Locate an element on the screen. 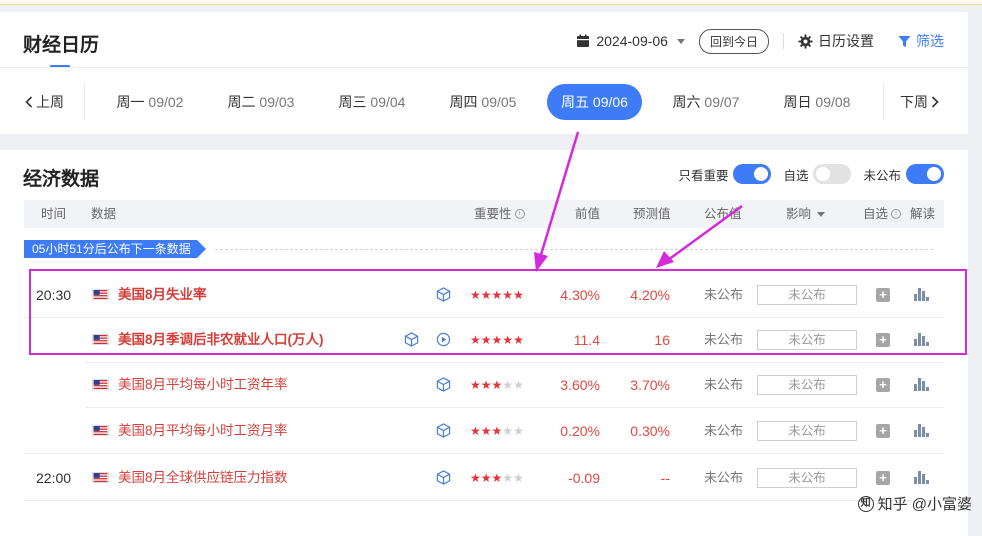 The height and width of the screenshot is (536, 982). row-prev-value: 3.60% is located at coordinates (580, 385).